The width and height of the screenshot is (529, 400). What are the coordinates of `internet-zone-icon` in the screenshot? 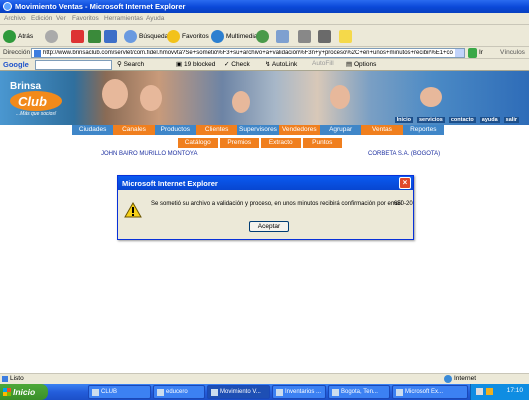 It's located at (448, 379).